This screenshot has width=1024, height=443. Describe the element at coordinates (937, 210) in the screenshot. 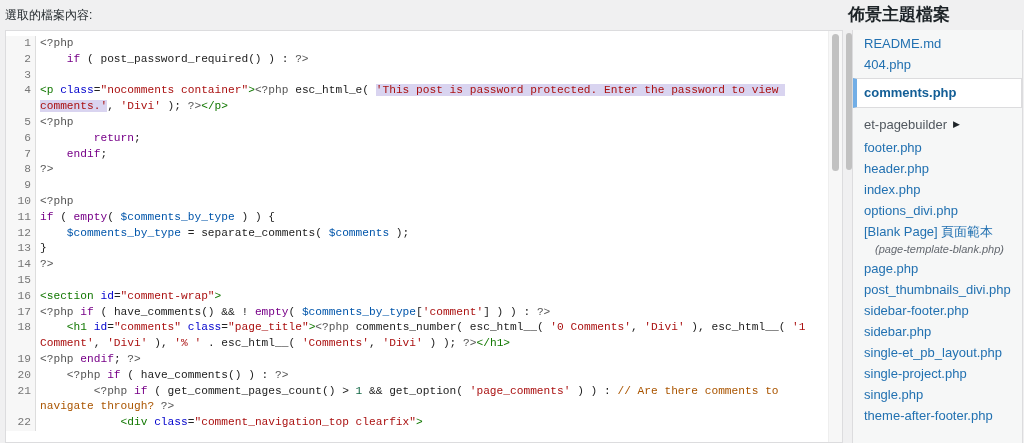

I see `file-item: options_divi.php` at that location.